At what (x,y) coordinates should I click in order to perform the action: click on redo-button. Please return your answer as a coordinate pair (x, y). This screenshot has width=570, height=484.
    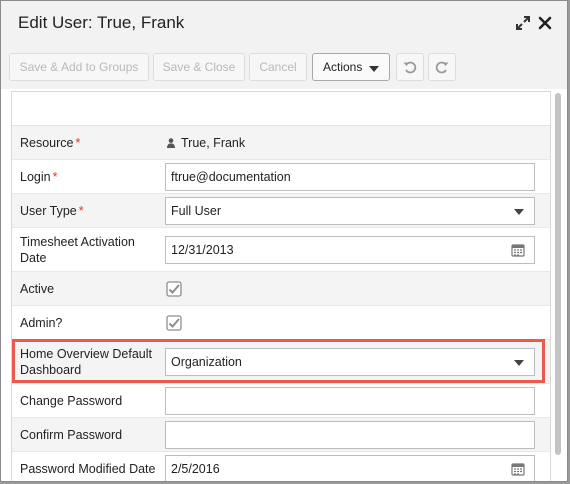
    Looking at the image, I should click on (442, 67).